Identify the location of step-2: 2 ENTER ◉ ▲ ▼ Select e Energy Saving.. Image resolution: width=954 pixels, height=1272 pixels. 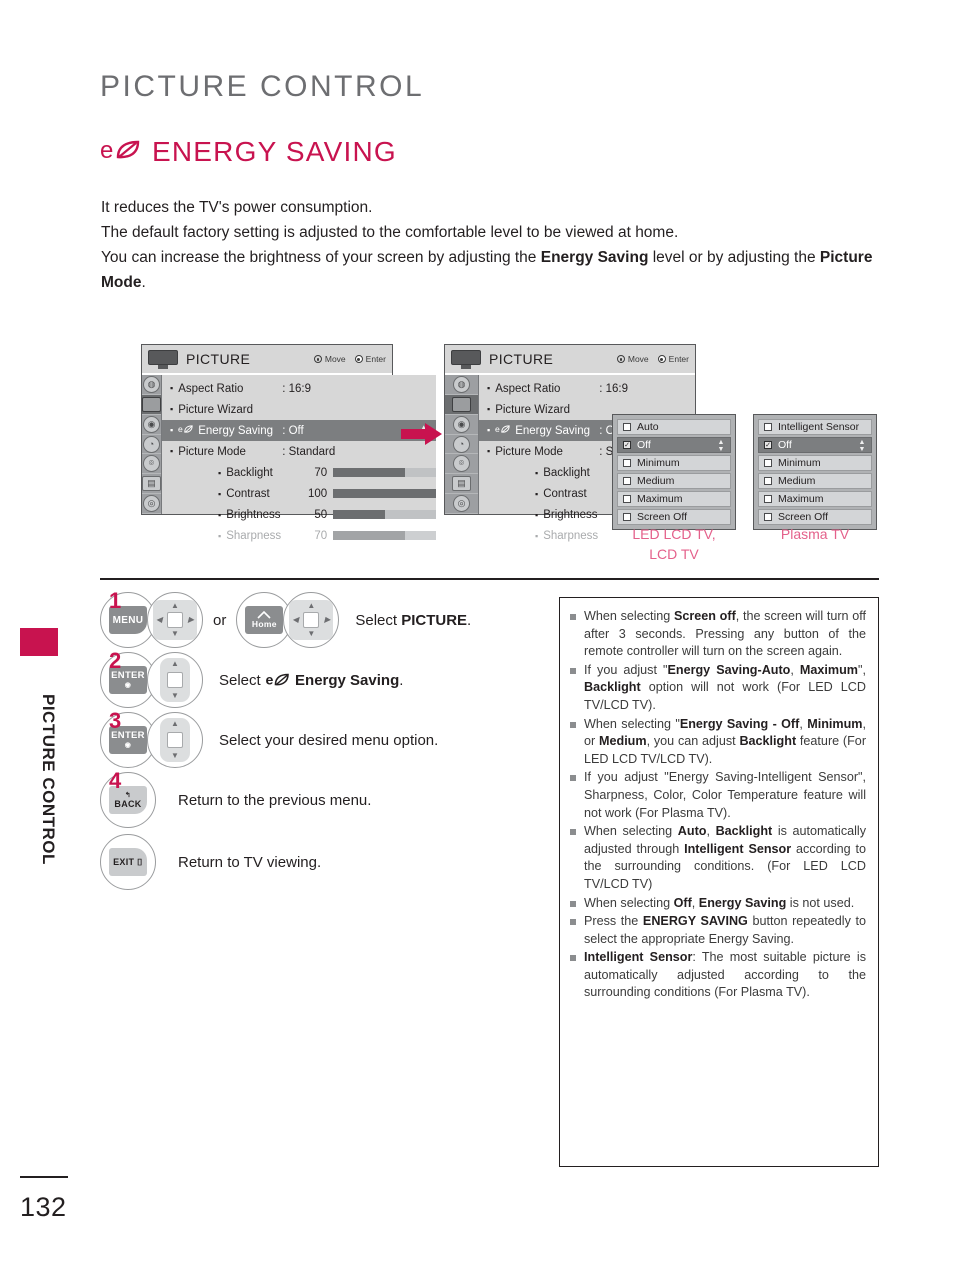
(315, 678).